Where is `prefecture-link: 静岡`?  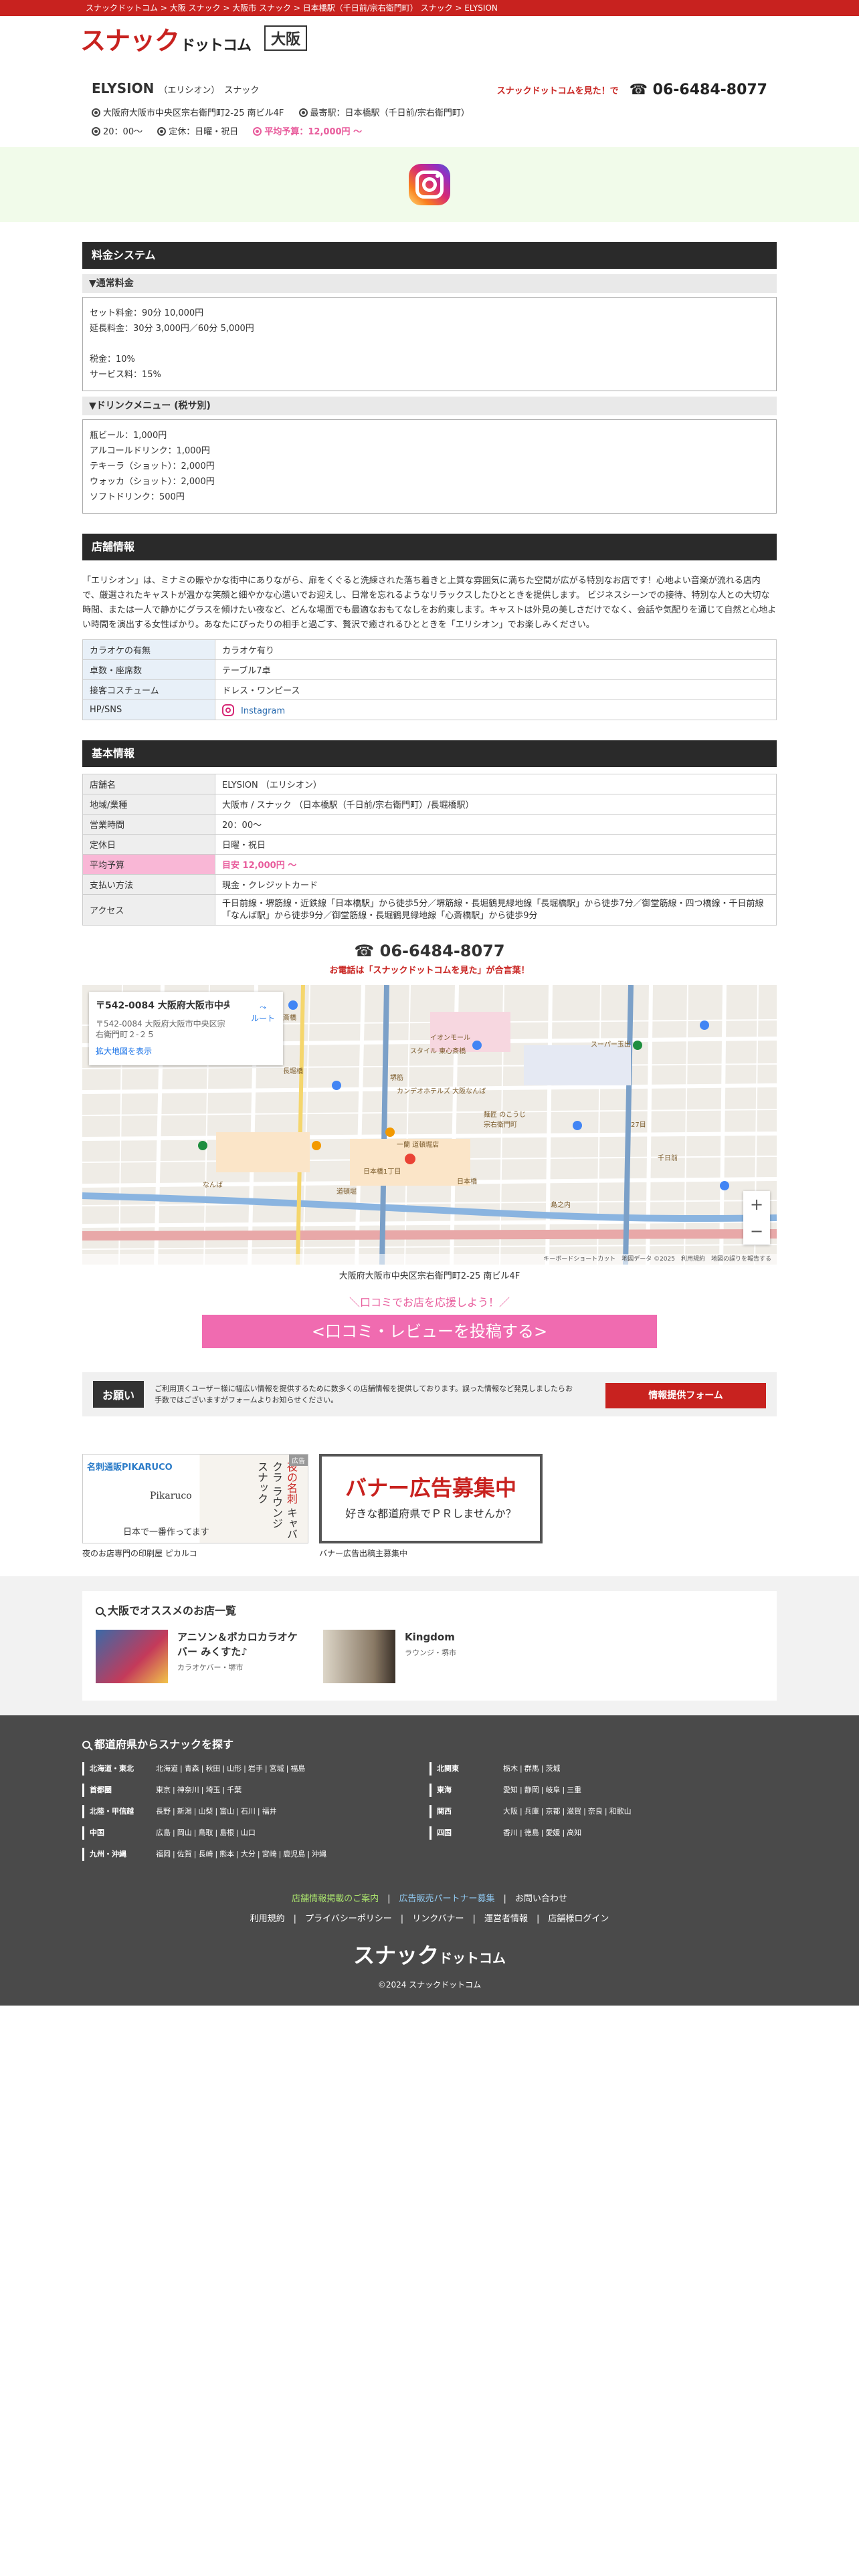 prefecture-link: 静岡 is located at coordinates (531, 1790).